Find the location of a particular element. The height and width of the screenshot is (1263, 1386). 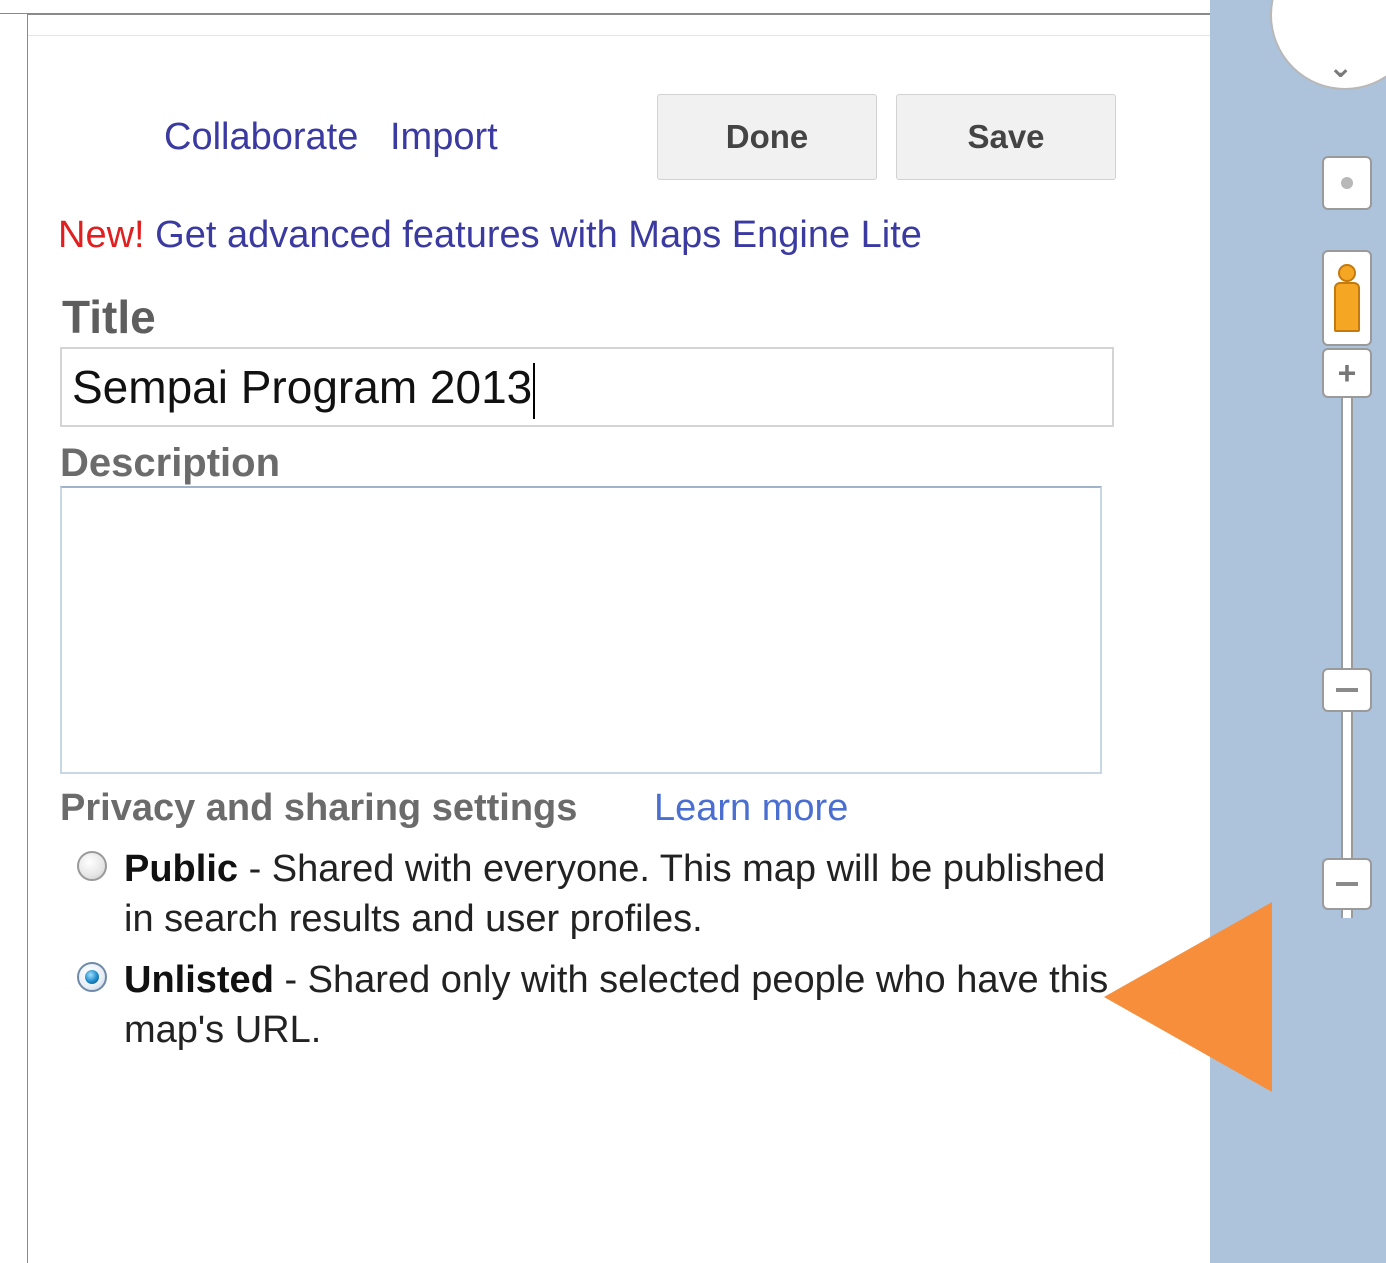

title-label: Title is located at coordinates (109, 317).